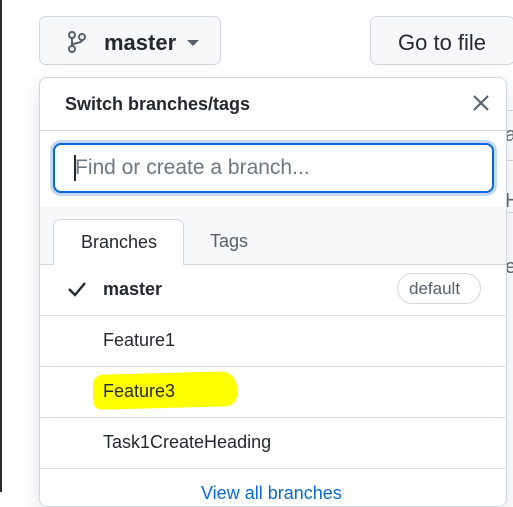 This screenshot has width=513, height=507. What do you see at coordinates (273, 104) in the screenshot?
I see `dropdown-header: Switch branches/tags` at bounding box center [273, 104].